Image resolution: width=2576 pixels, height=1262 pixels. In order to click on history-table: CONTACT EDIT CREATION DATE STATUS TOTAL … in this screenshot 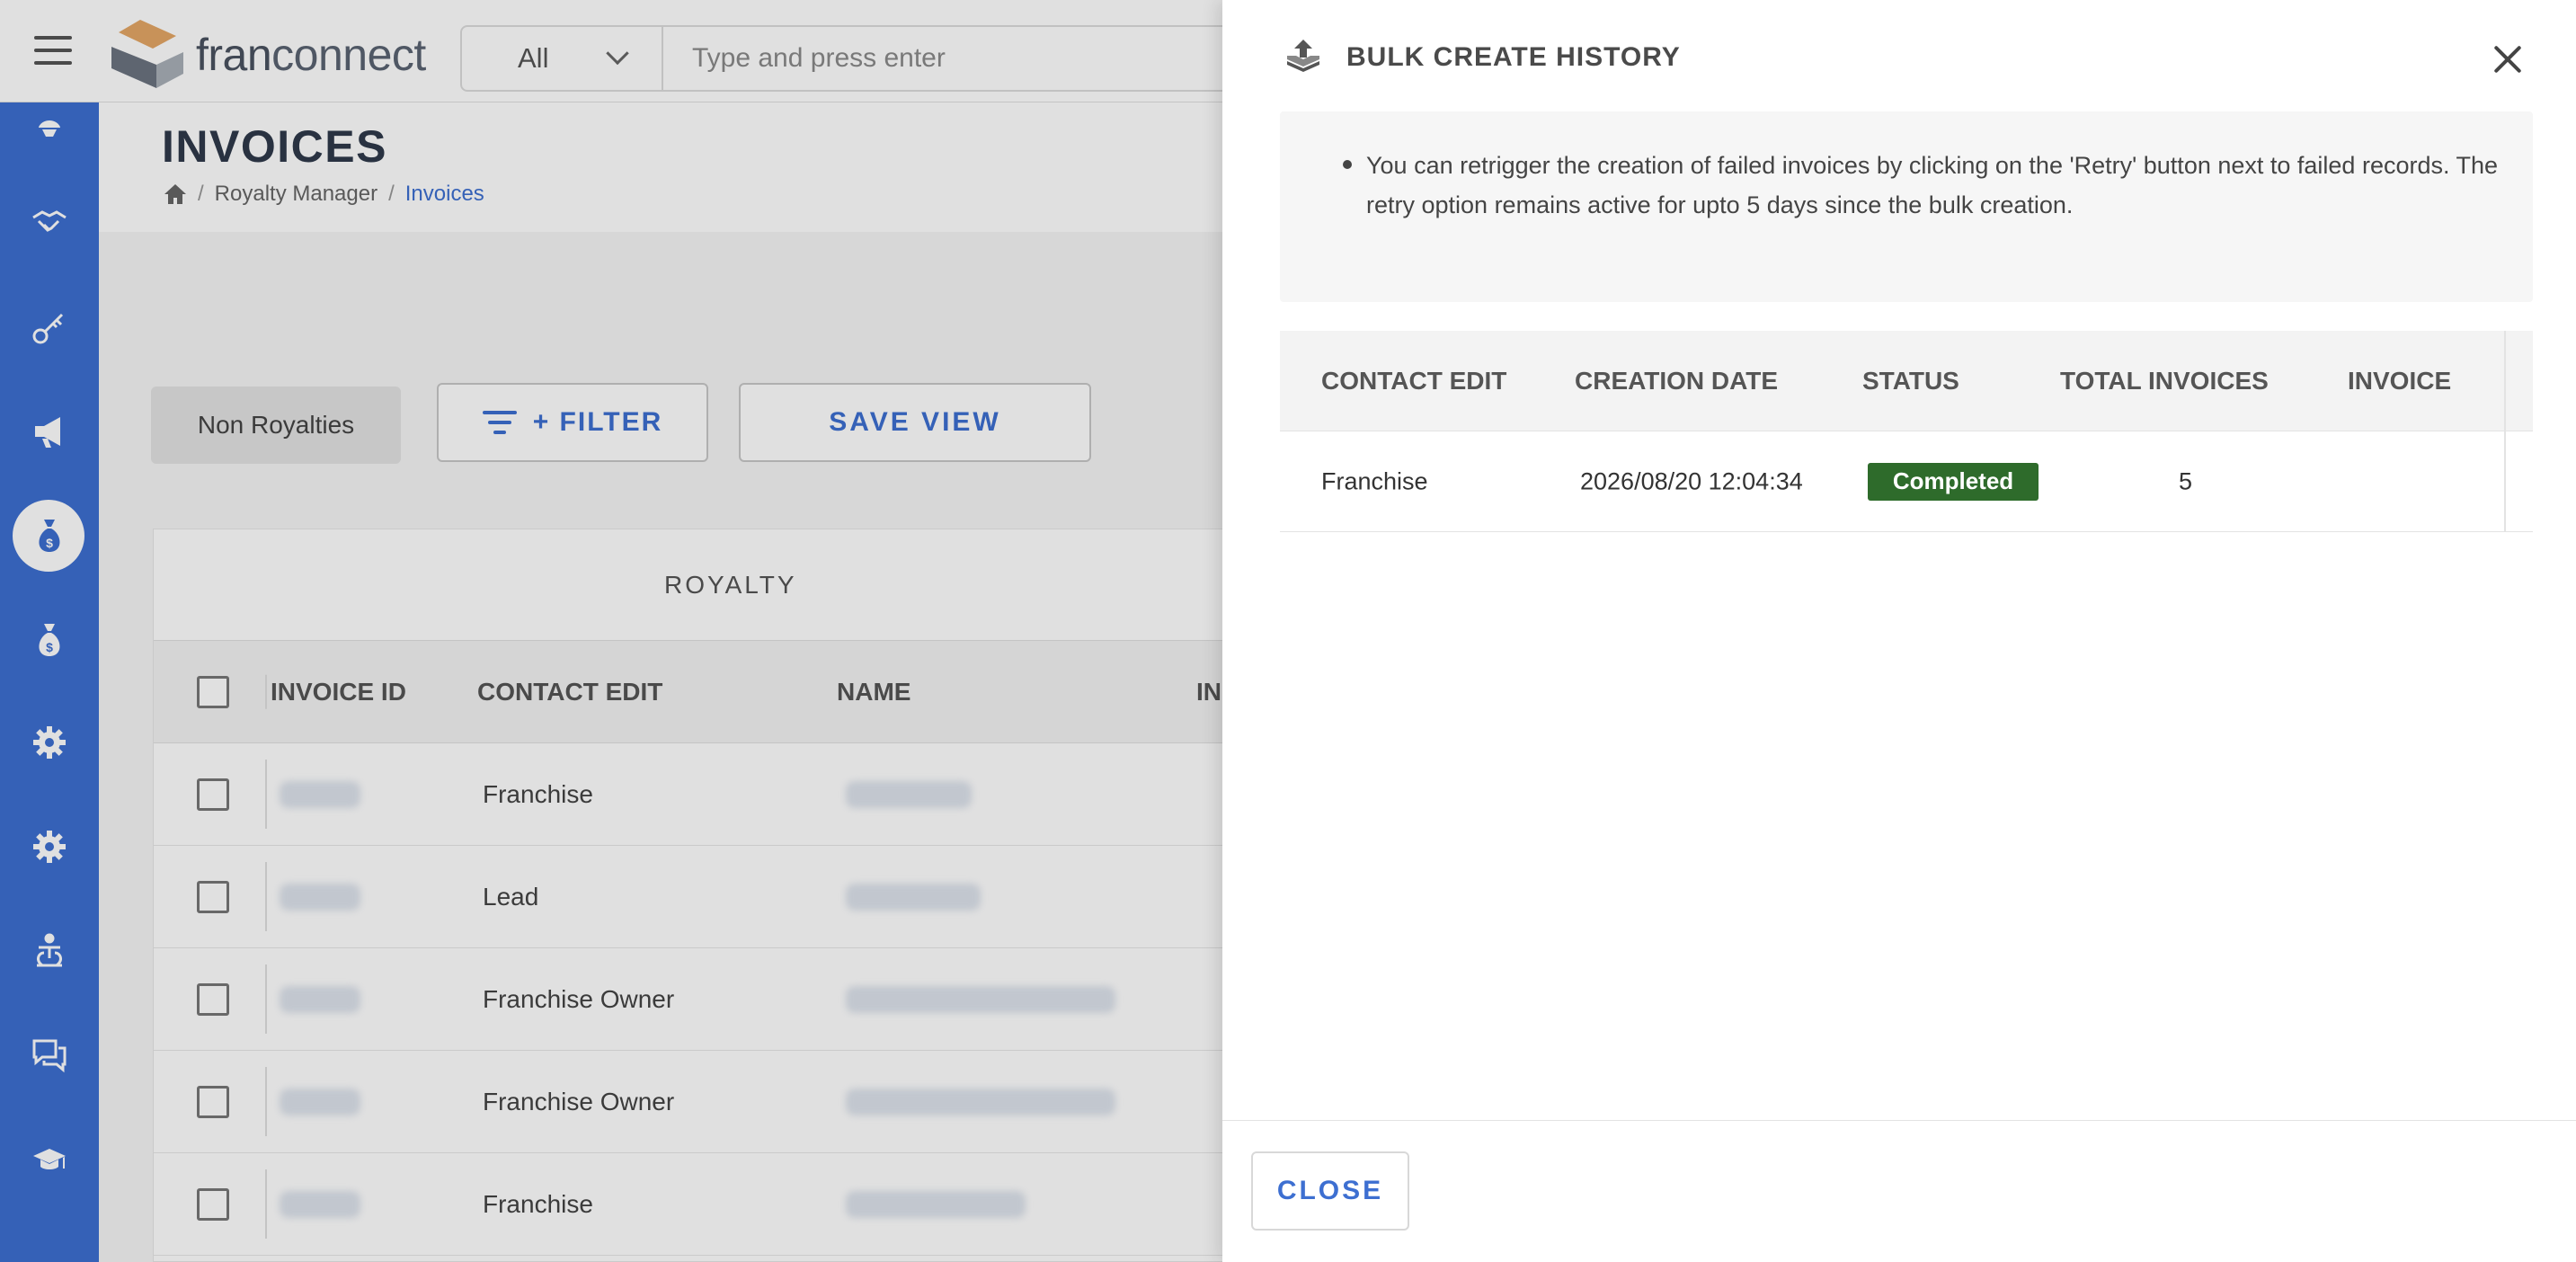, I will do `click(1906, 431)`.